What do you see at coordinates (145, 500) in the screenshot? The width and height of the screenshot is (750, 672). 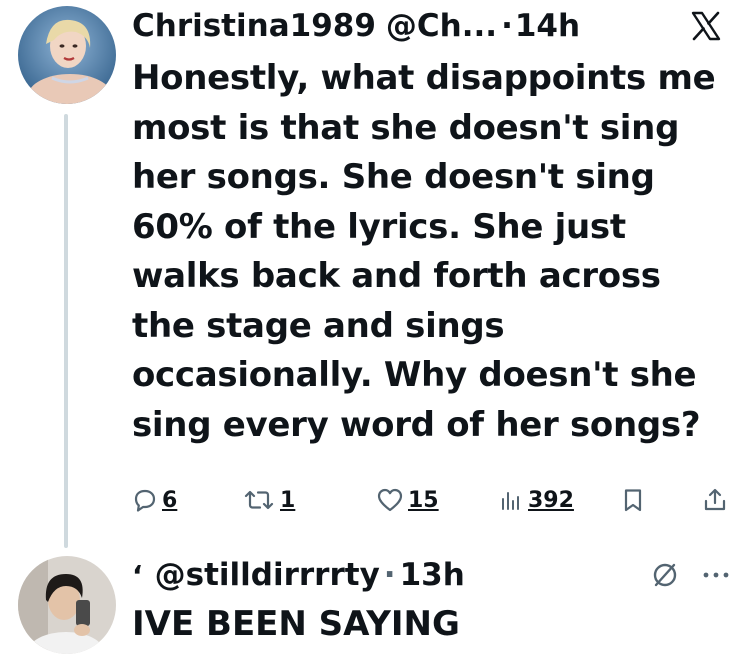 I see `reply-icon` at bounding box center [145, 500].